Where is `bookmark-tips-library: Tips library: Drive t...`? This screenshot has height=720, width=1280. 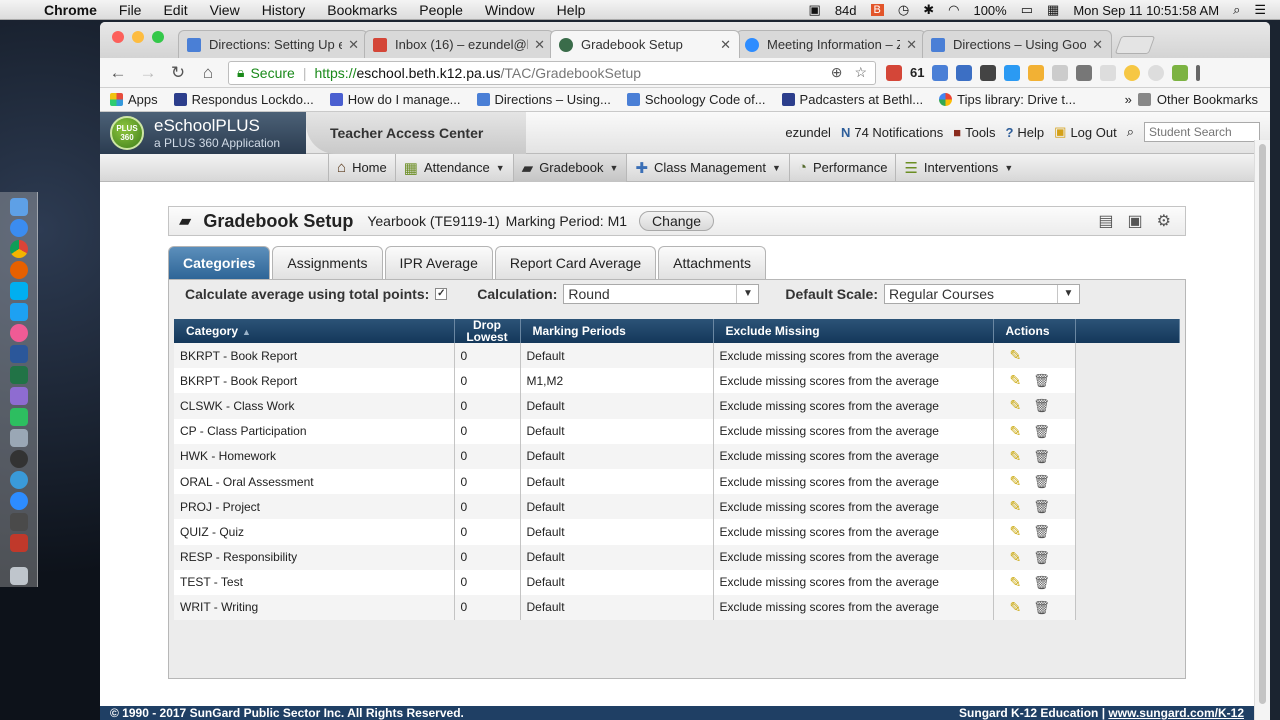 bookmark-tips-library: Tips library: Drive t... is located at coordinates (1007, 99).